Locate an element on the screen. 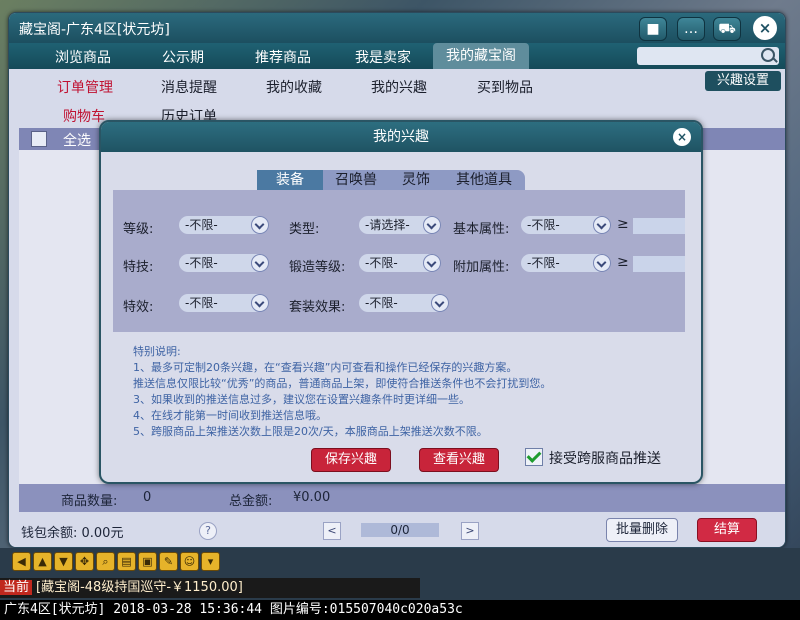 Image resolution: width=800 pixels, height=620 pixels. brush-icon: ✎ is located at coordinates (168, 561).